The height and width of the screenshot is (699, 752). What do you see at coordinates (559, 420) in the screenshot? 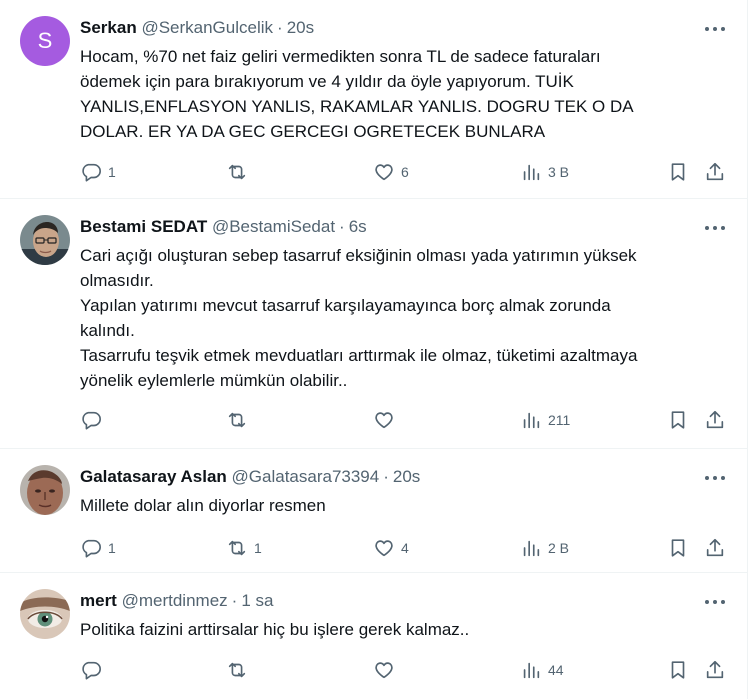
I see `view-count: 211` at bounding box center [559, 420].